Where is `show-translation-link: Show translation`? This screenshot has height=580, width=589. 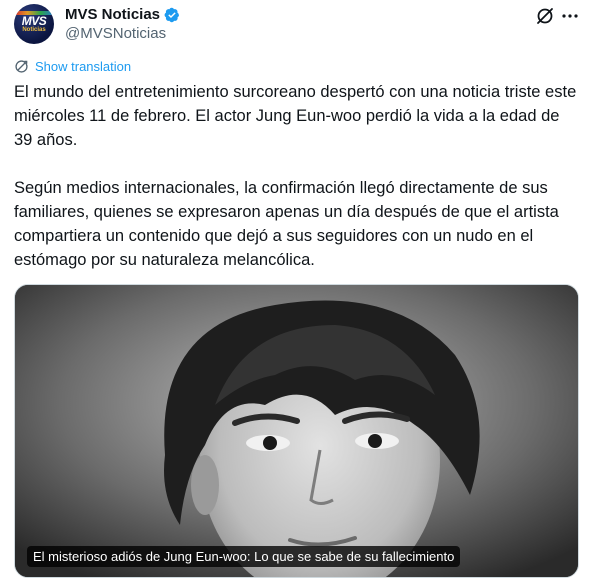 show-translation-link: Show translation is located at coordinates (72, 66).